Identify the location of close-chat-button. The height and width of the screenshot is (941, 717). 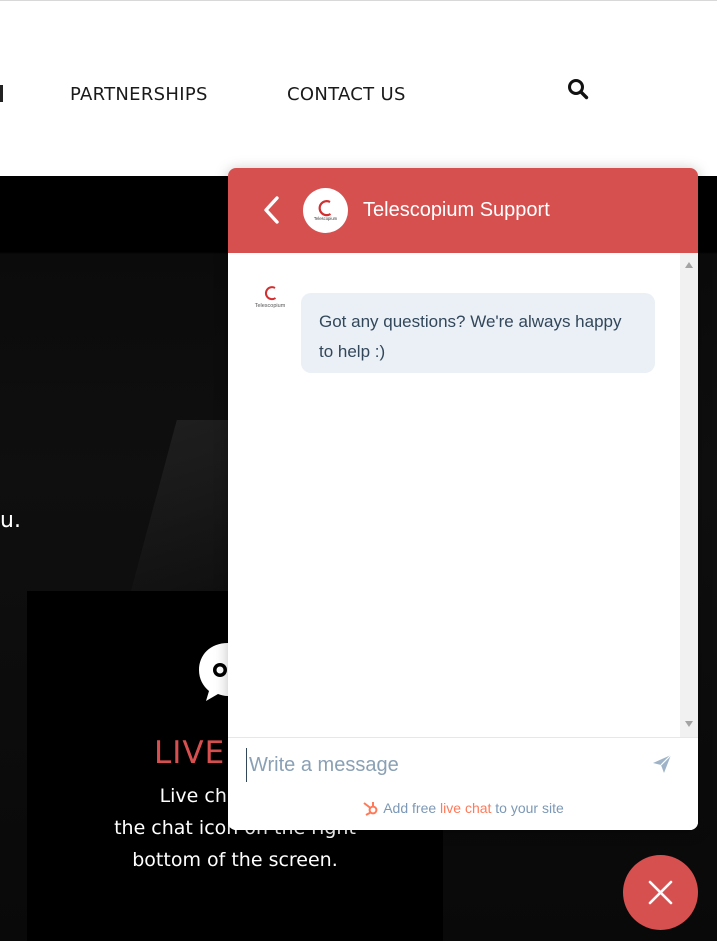
(660, 892).